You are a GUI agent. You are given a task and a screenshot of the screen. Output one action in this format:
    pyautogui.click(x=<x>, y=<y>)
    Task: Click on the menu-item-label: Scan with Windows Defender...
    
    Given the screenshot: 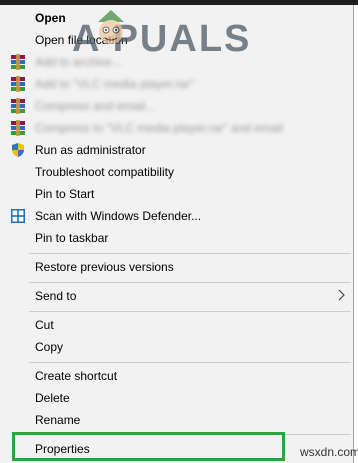 What is the action you would take?
    pyautogui.click(x=118, y=216)
    